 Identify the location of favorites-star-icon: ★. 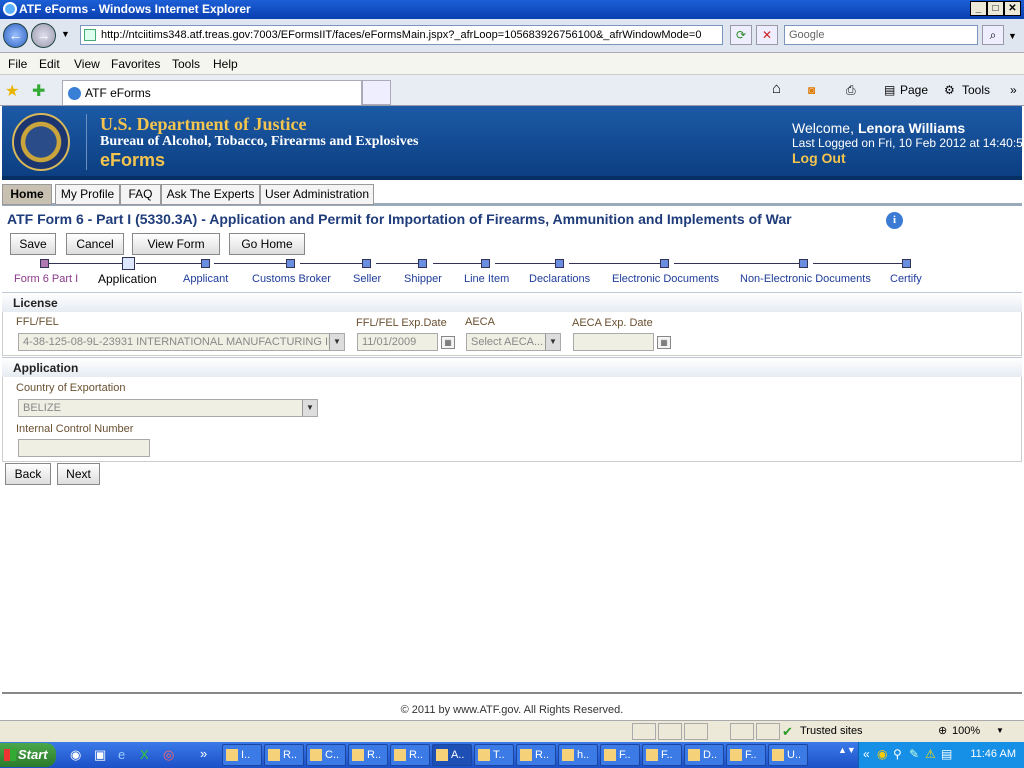
(12, 91).